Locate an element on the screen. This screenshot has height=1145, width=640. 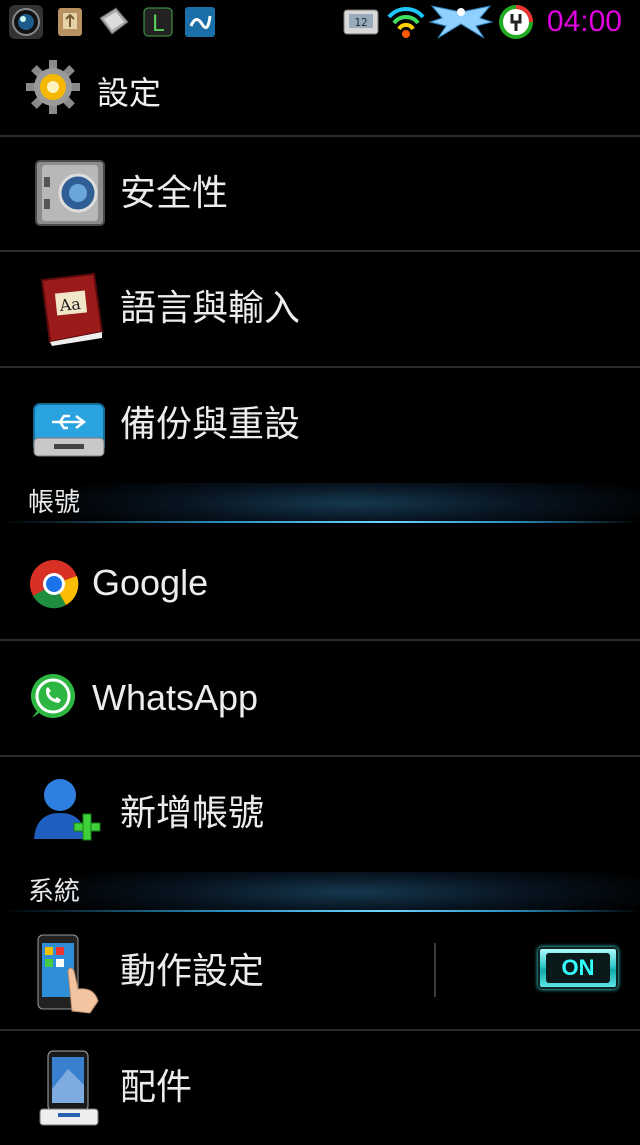
notification-icon is located at coordinates (200, 22).